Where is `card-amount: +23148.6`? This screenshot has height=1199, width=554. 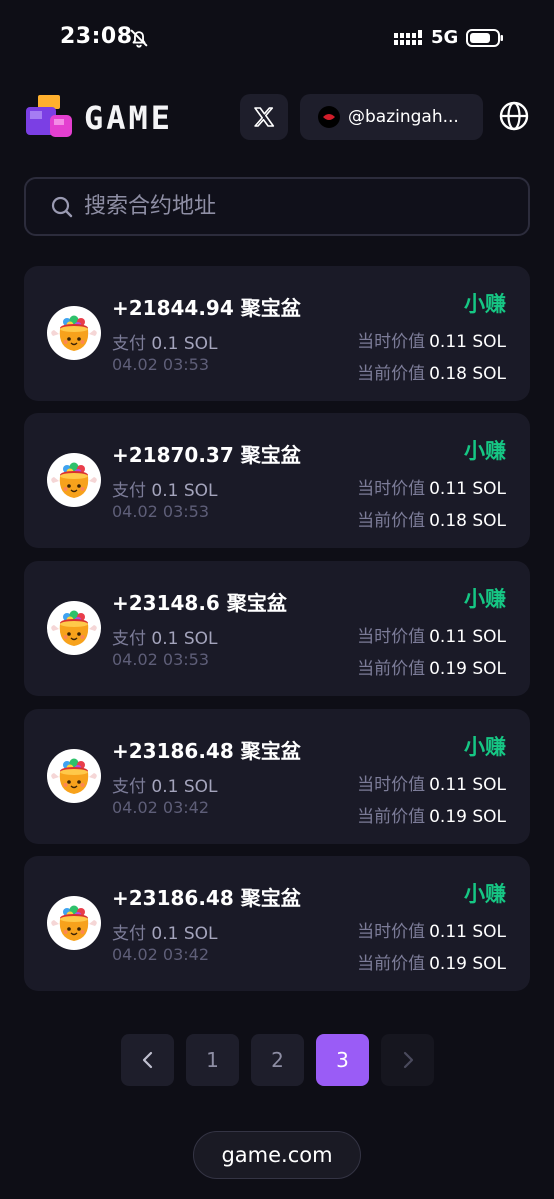 card-amount: +23148.6 is located at coordinates (166, 603).